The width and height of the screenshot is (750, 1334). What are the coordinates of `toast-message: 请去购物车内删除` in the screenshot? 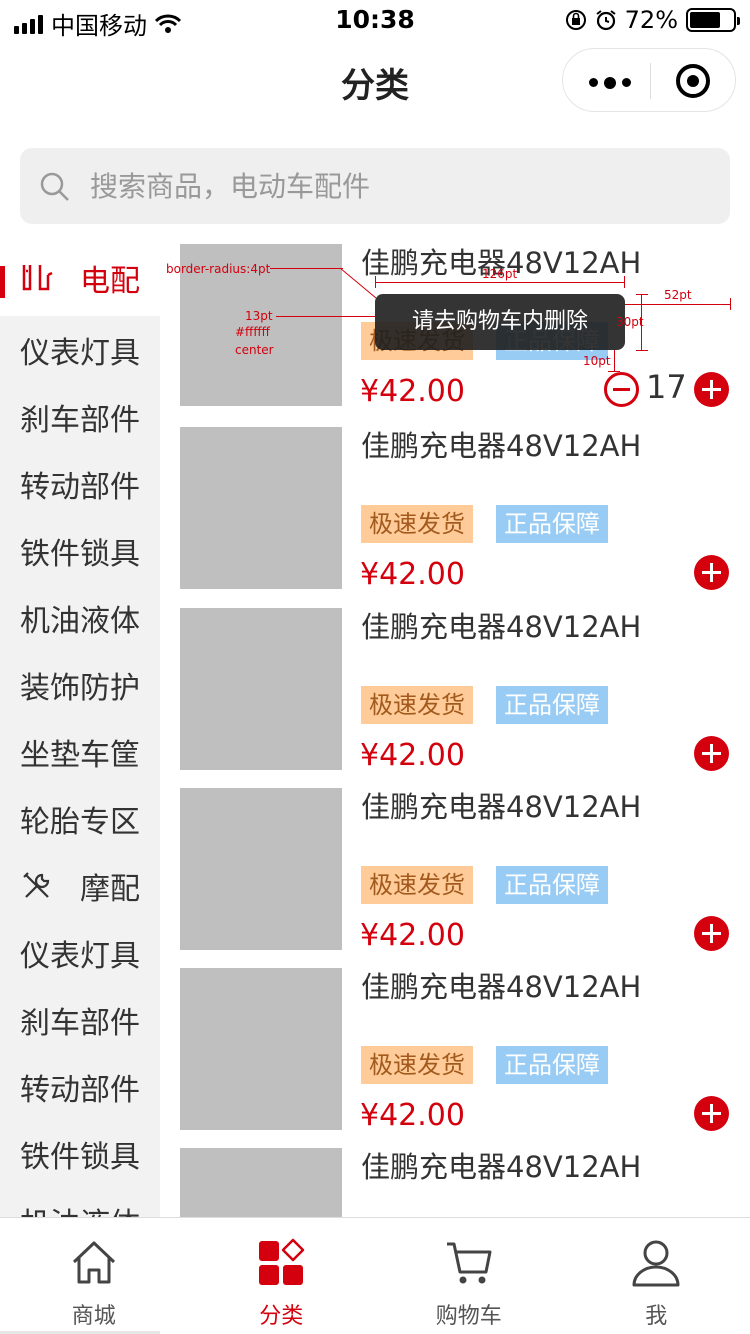 It's located at (500, 322).